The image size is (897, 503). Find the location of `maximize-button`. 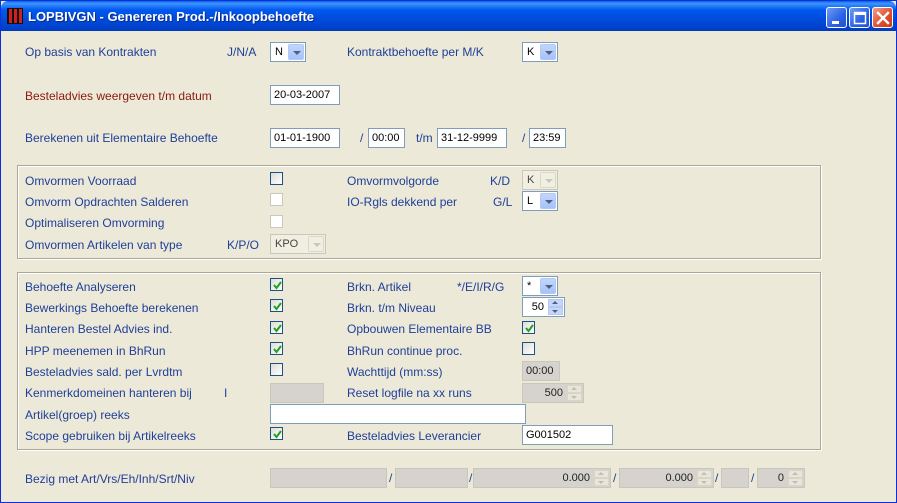

maximize-button is located at coordinates (859, 17).